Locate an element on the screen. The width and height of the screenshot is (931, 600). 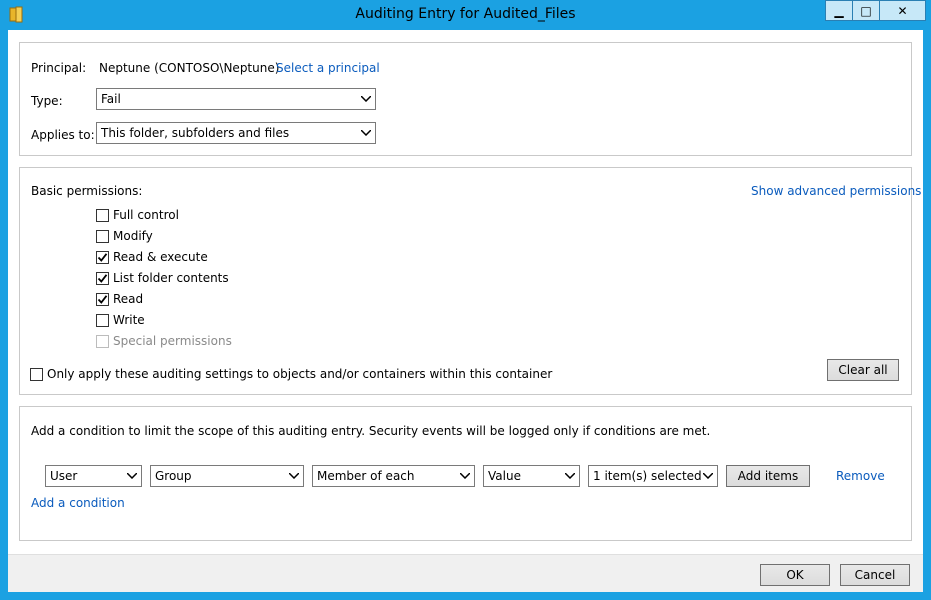
value-type-value: Value is located at coordinates (504, 476).